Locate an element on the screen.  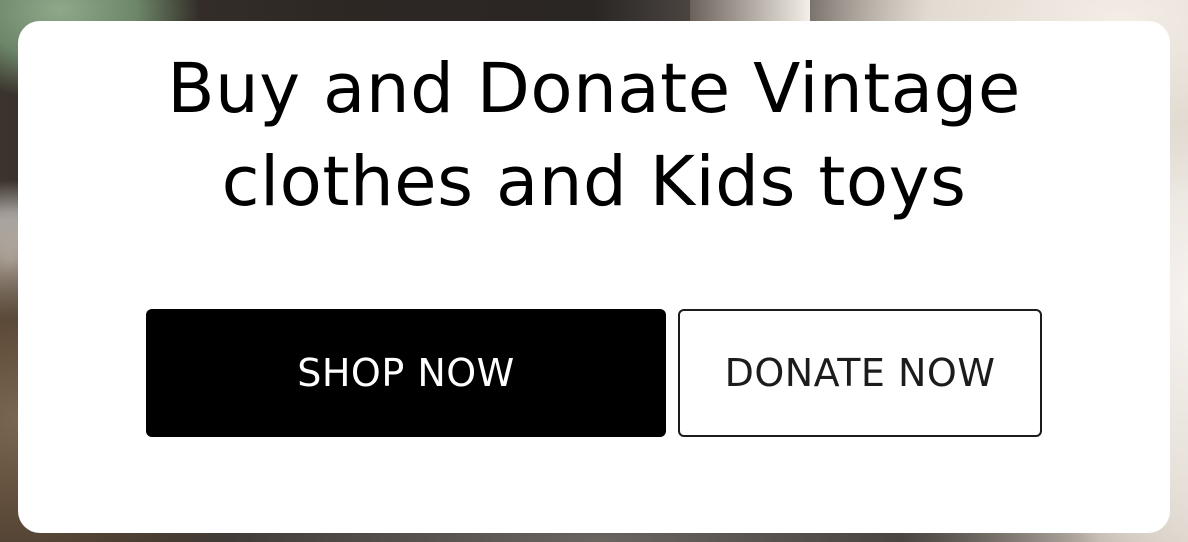
headline-line-1: Buy and Donate Vintage is located at coordinates (594, 89).